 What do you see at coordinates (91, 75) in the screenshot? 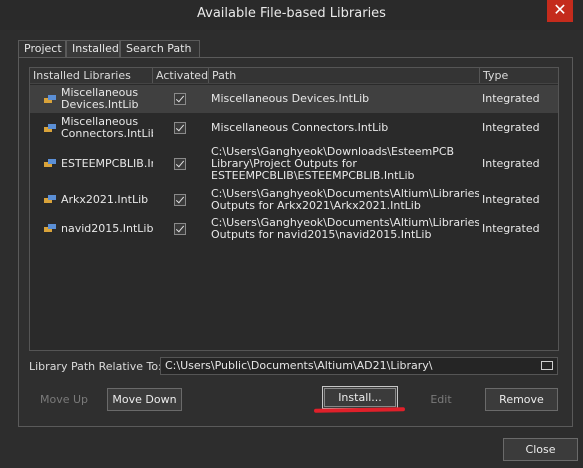
I see `column-header-installed-libraries: Installed Libraries` at bounding box center [91, 75].